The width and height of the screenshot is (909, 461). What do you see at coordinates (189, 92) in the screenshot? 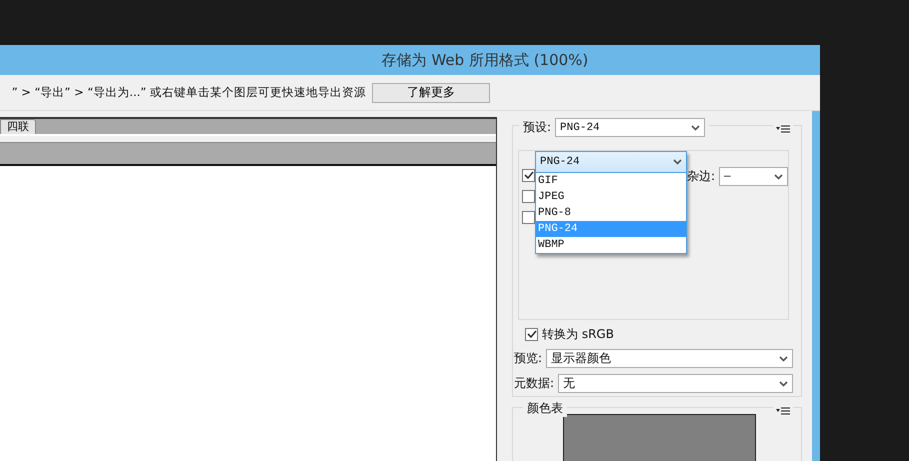
I see `export-hint-text: ” > “导出” > “导出为...” 或右键单击某个图层可更快速地导出资源` at bounding box center [189, 92].